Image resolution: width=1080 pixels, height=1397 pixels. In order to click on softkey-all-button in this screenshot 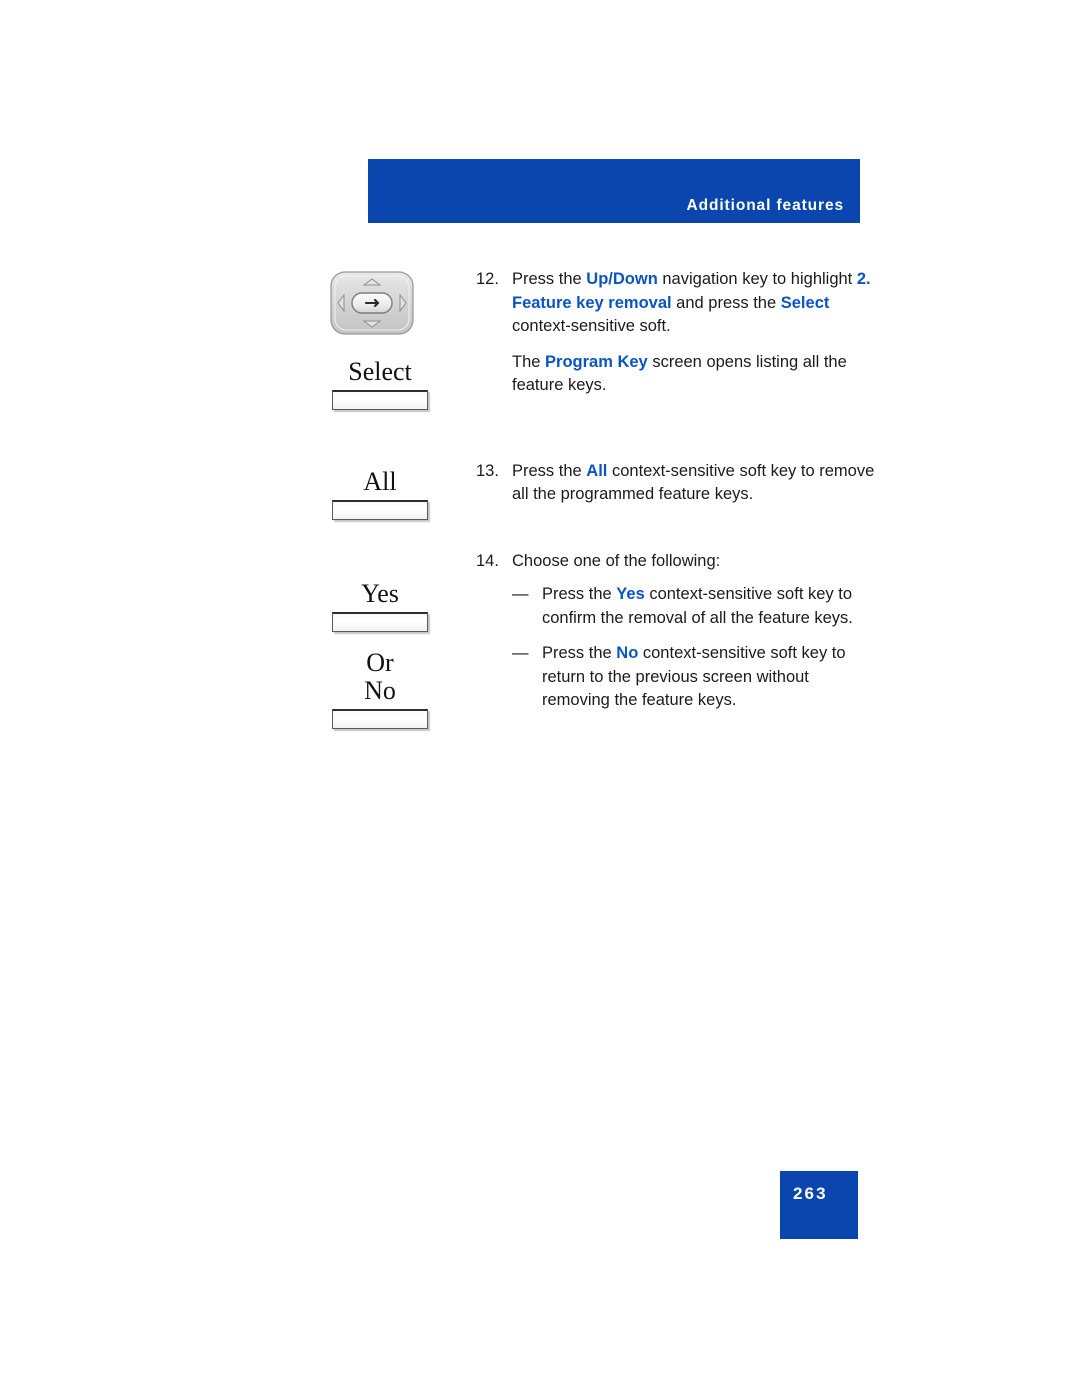, I will do `click(380, 510)`.